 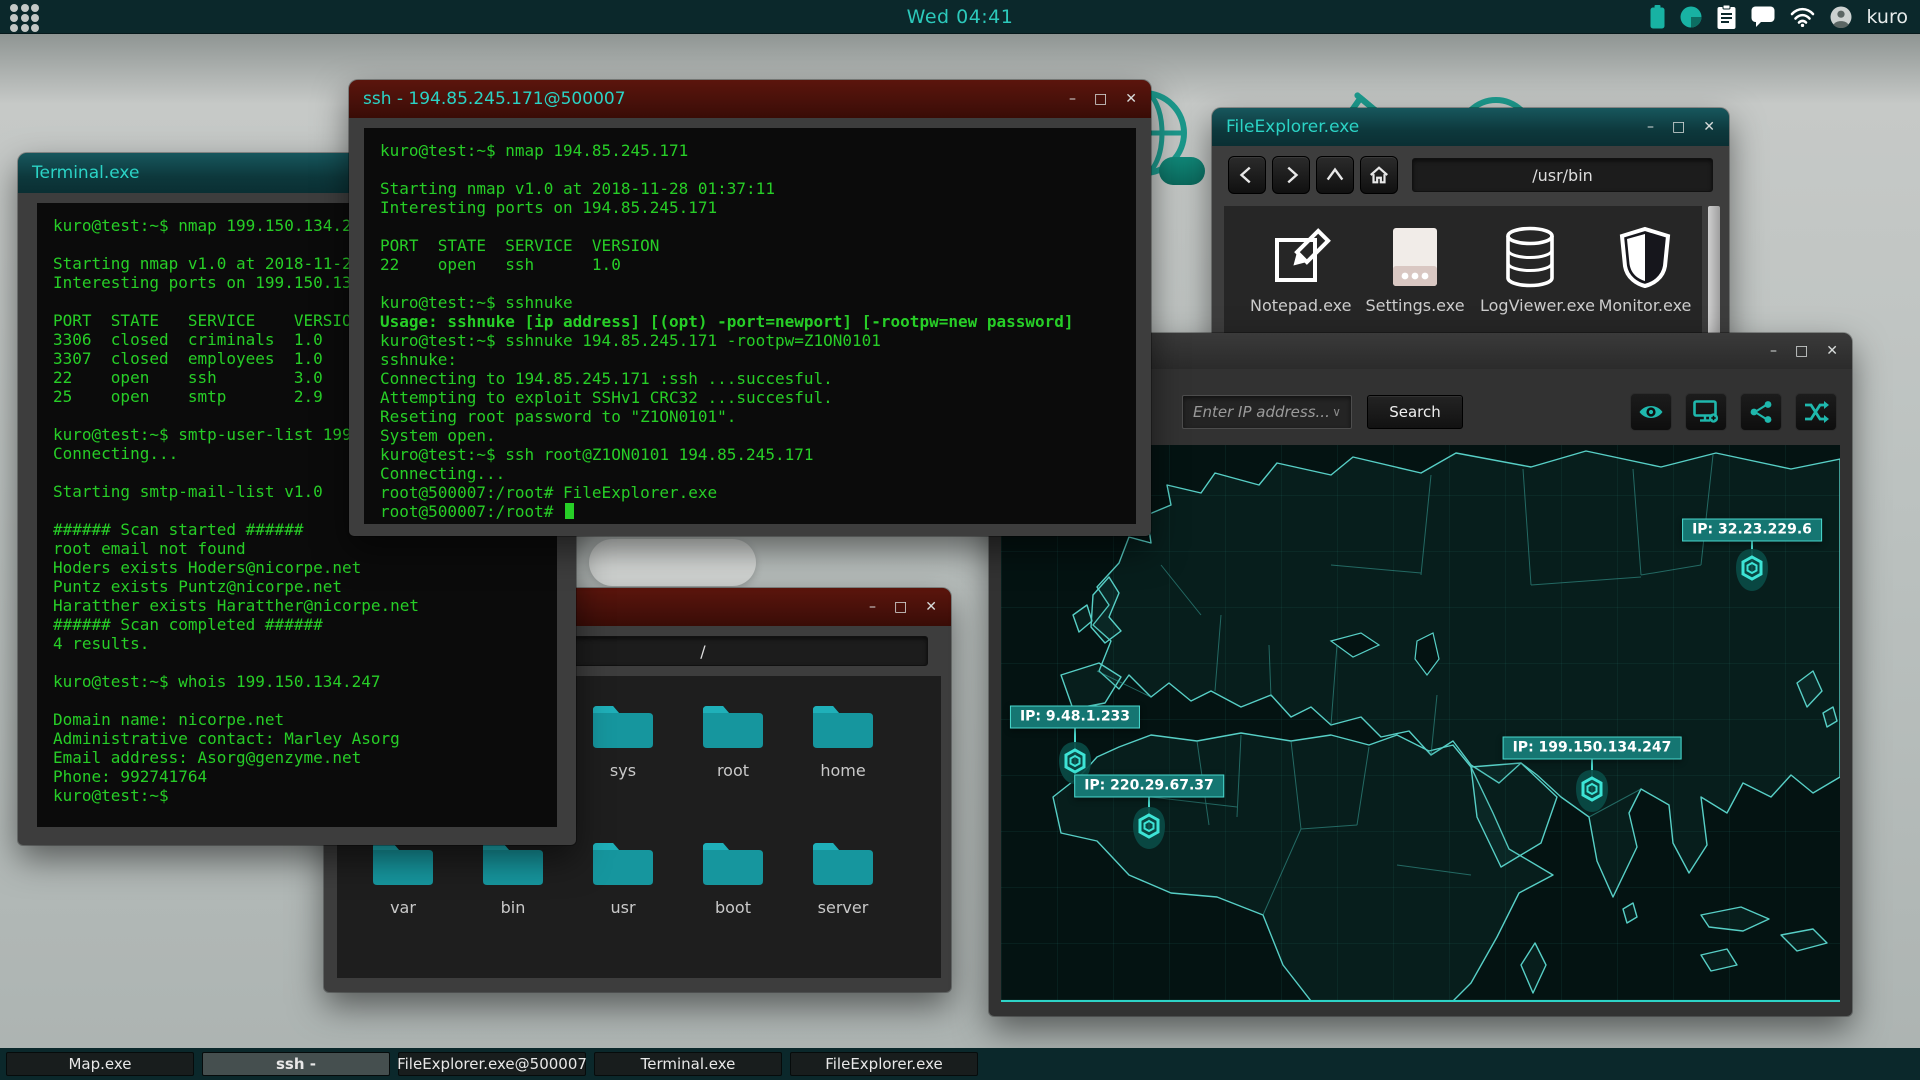 I want to click on window-title: FileExplorer.exe, so click(x=1293, y=127).